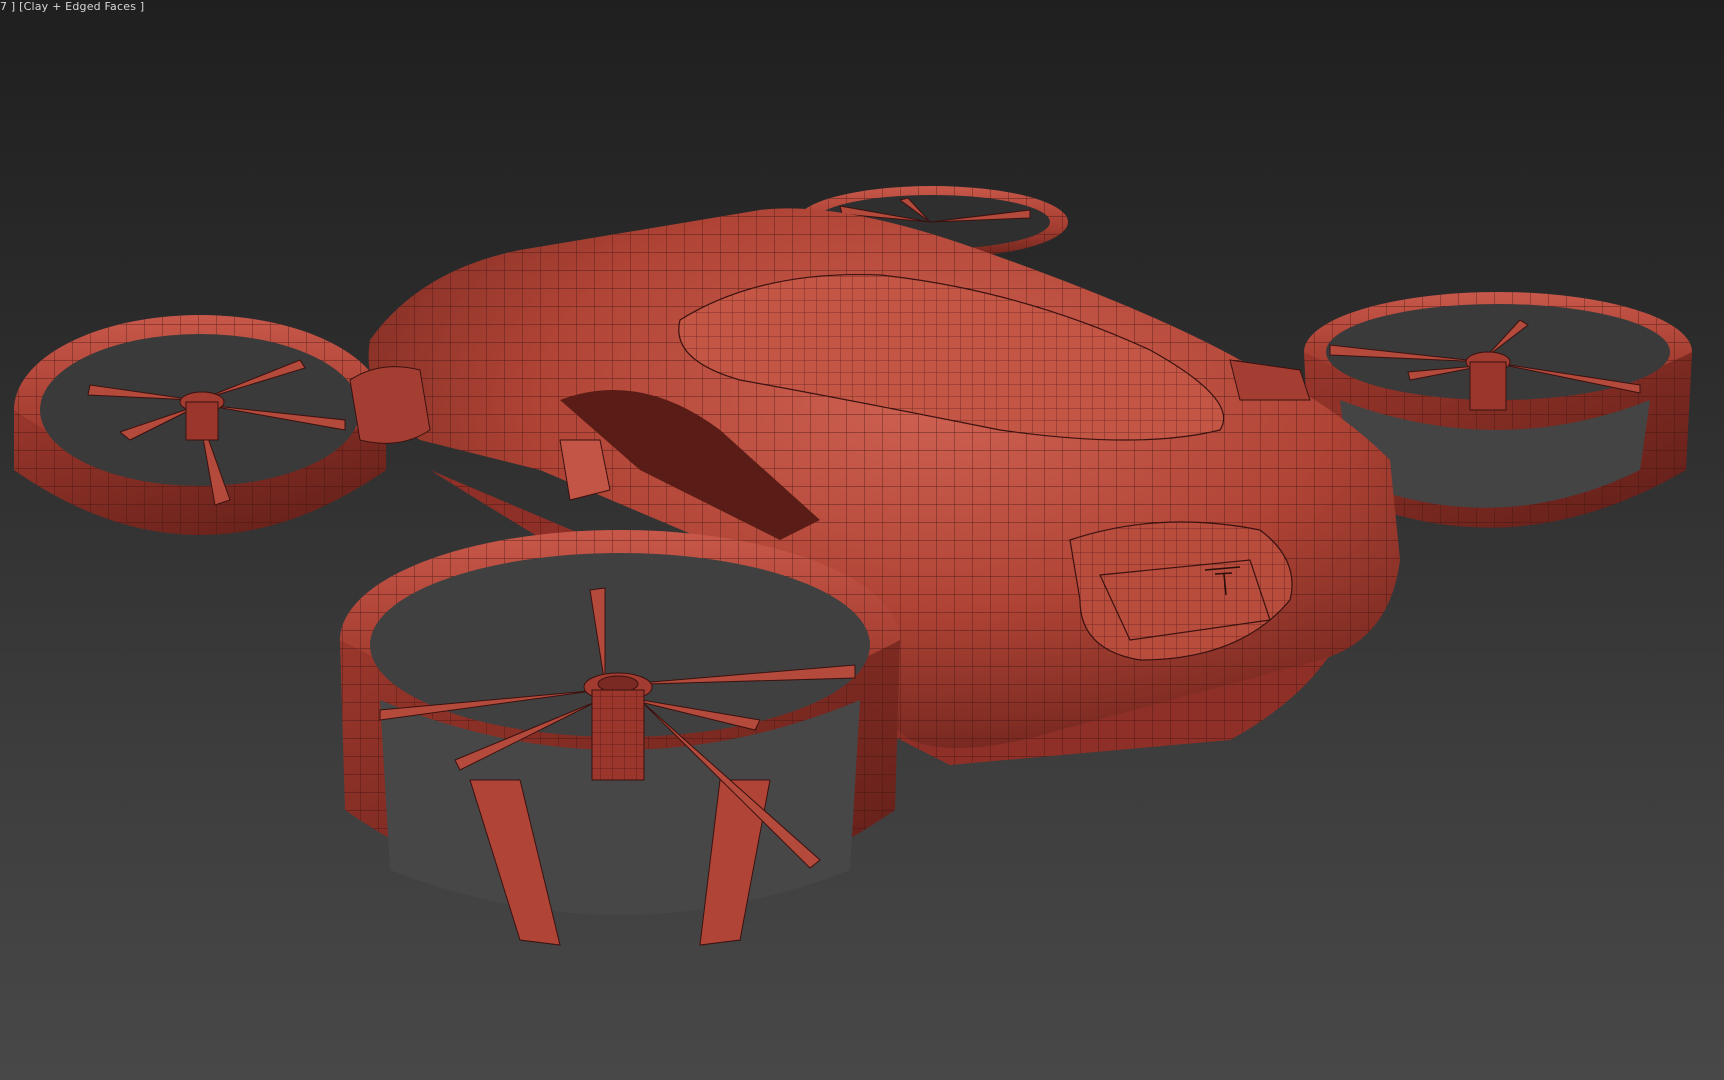 The image size is (1724, 1080). What do you see at coordinates (200, 425) in the screenshot?
I see `rotor-back-left` at bounding box center [200, 425].